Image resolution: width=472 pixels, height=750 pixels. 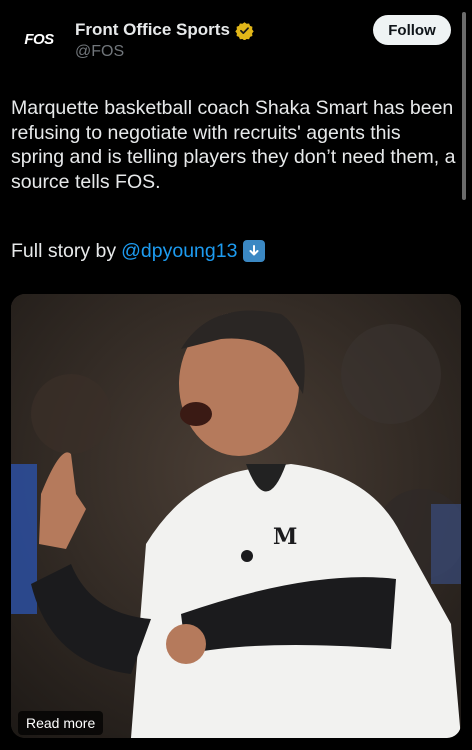 What do you see at coordinates (412, 30) in the screenshot?
I see `follow-button: Follow` at bounding box center [412, 30].